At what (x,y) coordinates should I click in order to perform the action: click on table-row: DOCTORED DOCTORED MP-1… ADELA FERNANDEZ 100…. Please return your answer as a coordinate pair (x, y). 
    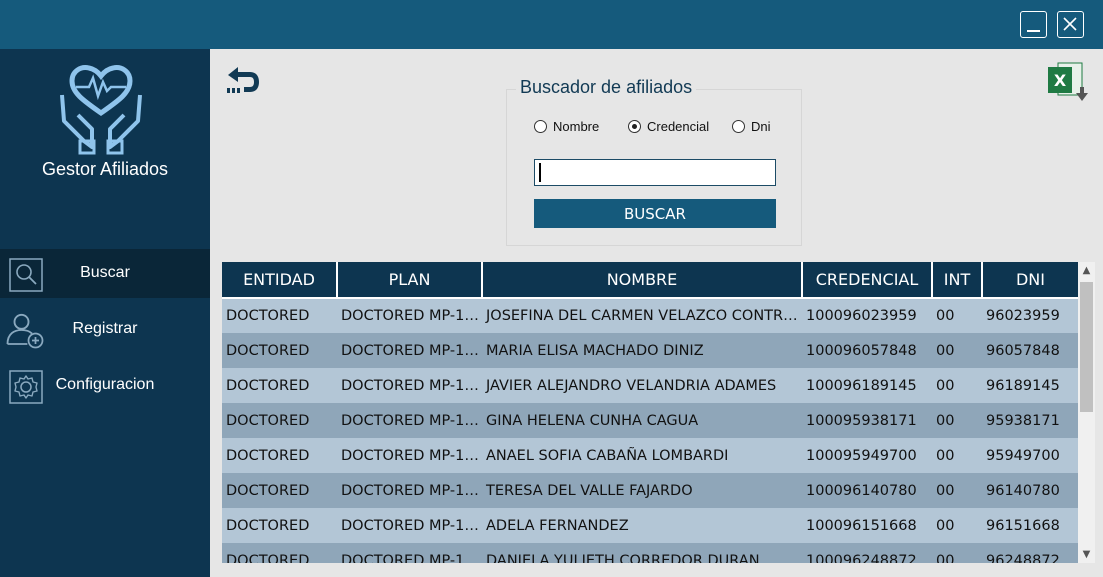
    Looking at the image, I should click on (650, 525).